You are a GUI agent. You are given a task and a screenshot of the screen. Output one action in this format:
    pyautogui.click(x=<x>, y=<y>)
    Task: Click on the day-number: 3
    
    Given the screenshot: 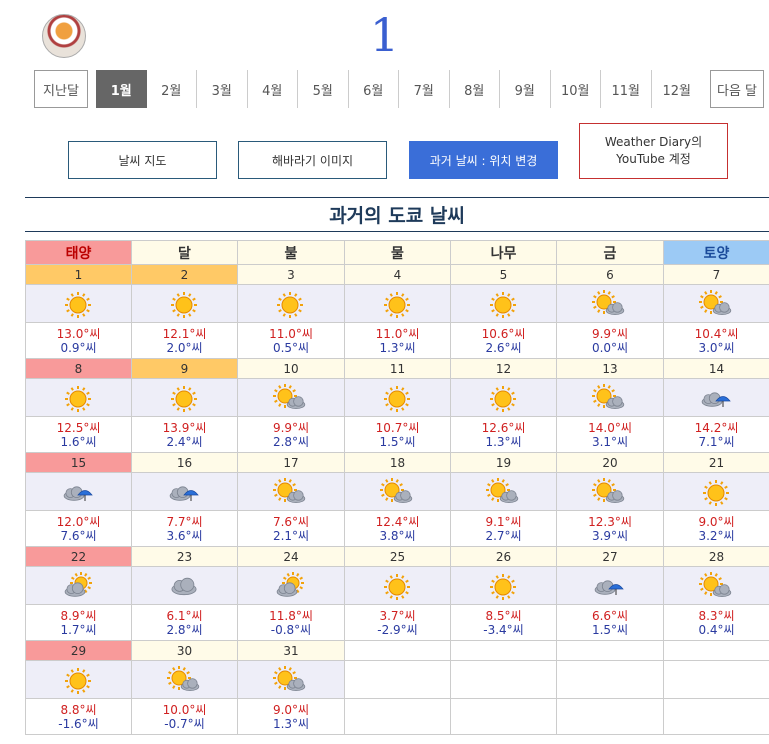 What is the action you would take?
    pyautogui.click(x=291, y=274)
    